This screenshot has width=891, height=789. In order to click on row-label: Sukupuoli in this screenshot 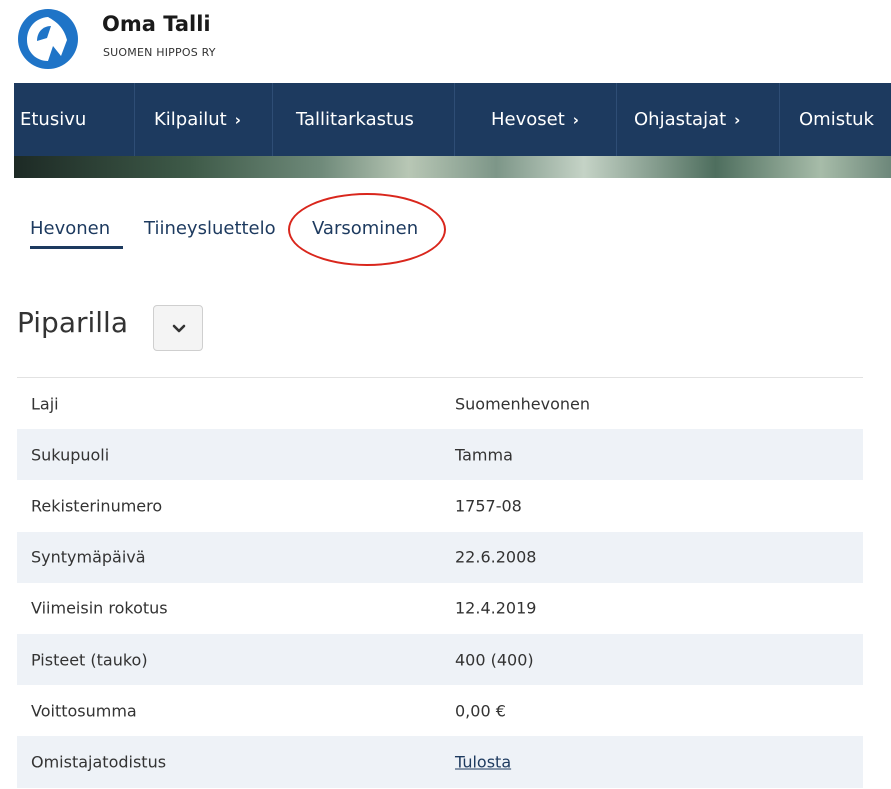, I will do `click(70, 455)`.